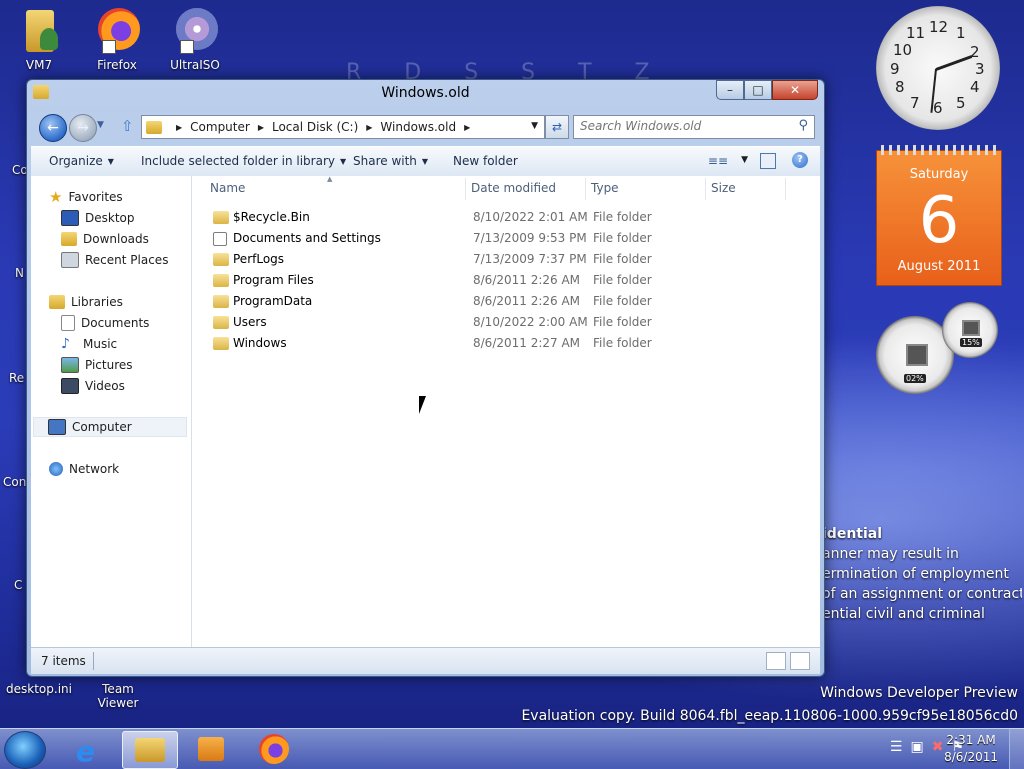 The width and height of the screenshot is (1024, 769). What do you see at coordinates (718, 161) in the screenshot?
I see `change-view-icon: ≡≡` at bounding box center [718, 161].